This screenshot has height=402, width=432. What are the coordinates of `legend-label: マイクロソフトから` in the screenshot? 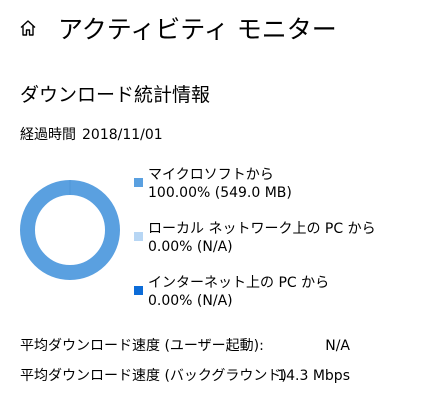 It's located at (211, 175).